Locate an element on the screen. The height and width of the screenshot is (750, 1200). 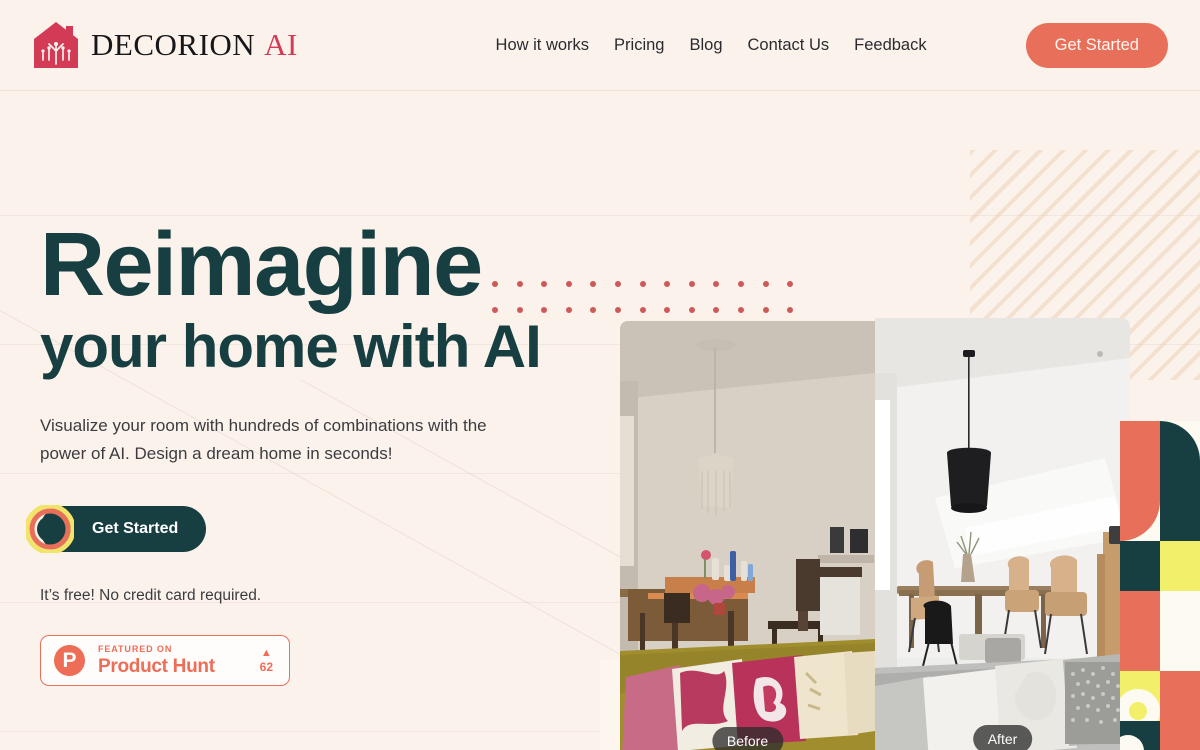
nav-item-how-it-works: How it works is located at coordinates (543, 45).